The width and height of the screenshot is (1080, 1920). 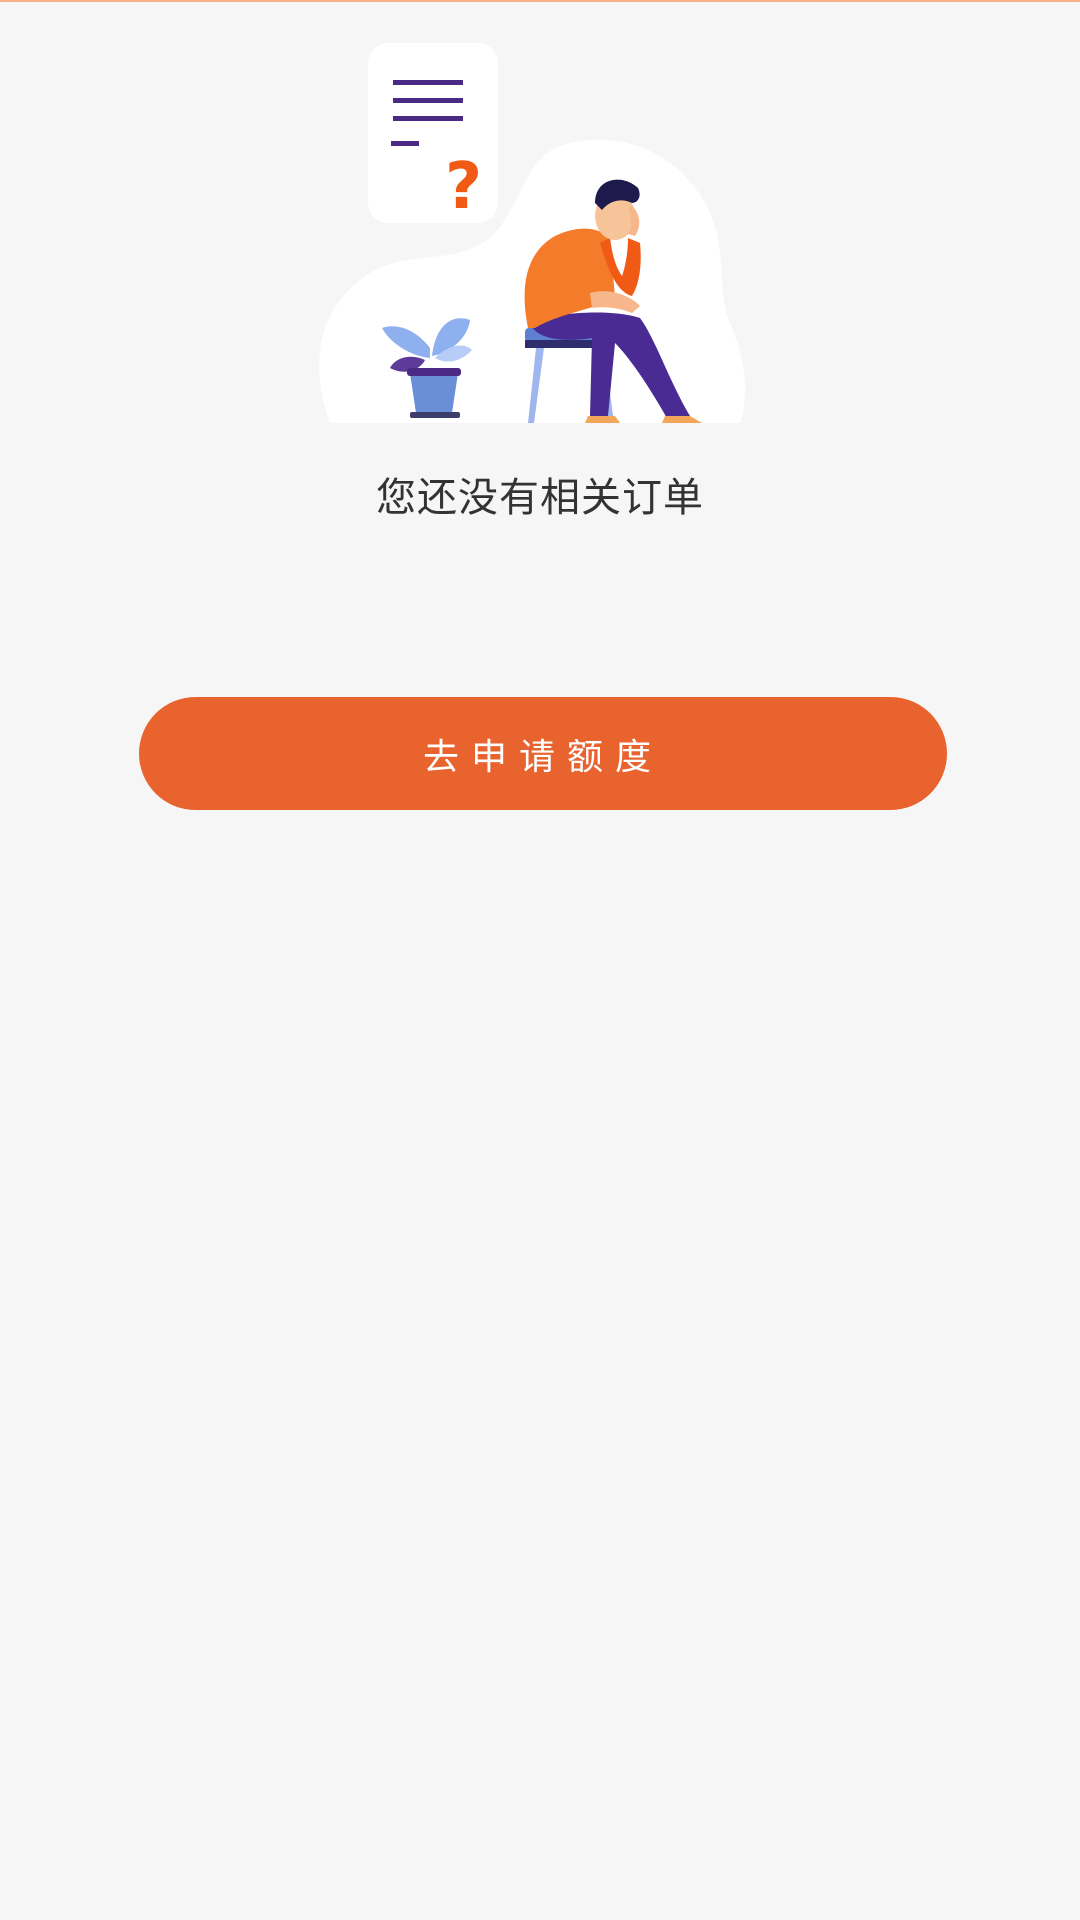 What do you see at coordinates (433, 133) in the screenshot?
I see `document-question-icon: ?` at bounding box center [433, 133].